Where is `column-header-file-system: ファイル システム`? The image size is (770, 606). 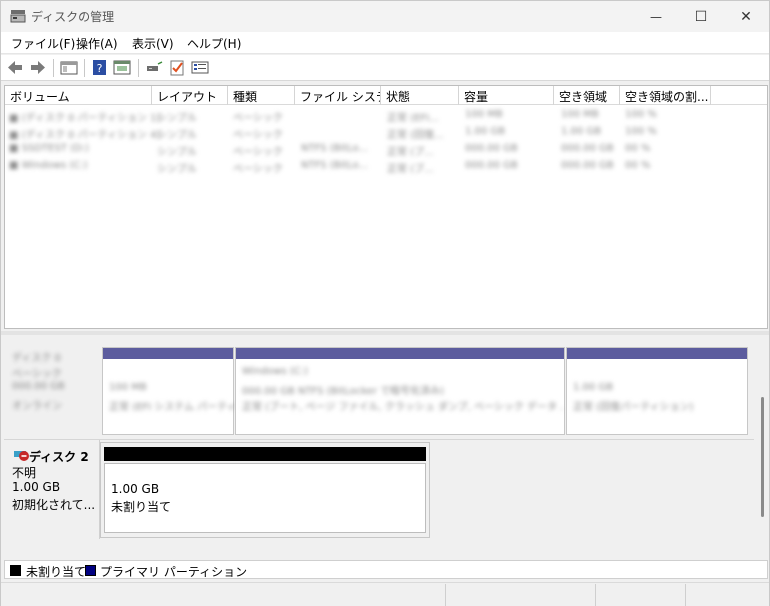 column-header-file-system: ファイル システム is located at coordinates (338, 95).